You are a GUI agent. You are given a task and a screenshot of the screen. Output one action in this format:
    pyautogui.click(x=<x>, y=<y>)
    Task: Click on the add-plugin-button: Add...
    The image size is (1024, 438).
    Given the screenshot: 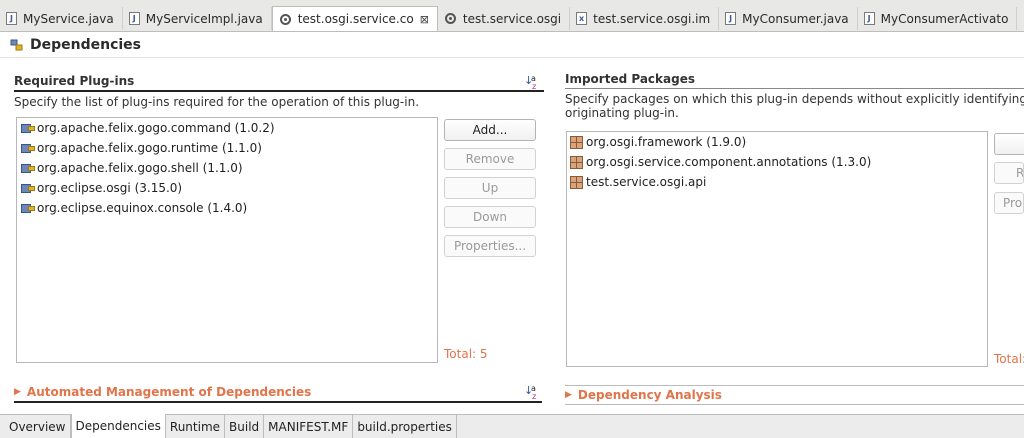 What is the action you would take?
    pyautogui.click(x=490, y=130)
    